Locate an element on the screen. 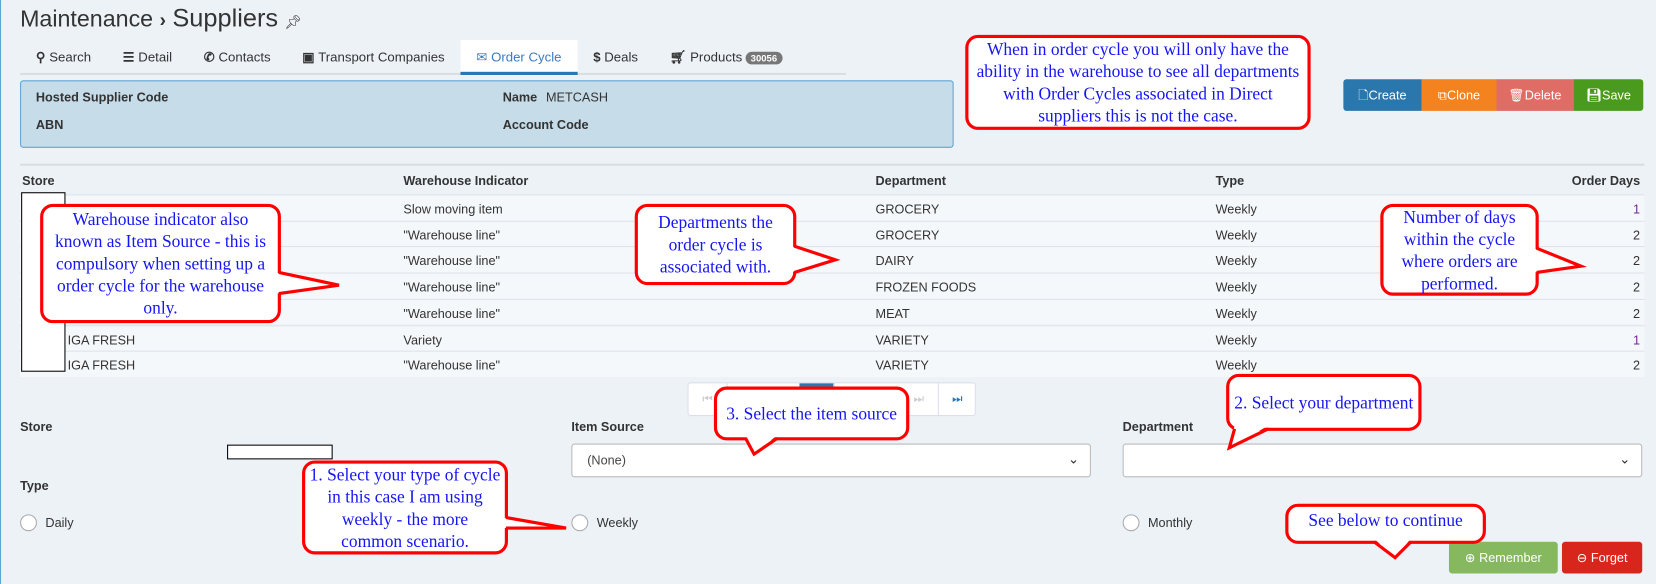  account-code-label: Account Code is located at coordinates (545, 125).